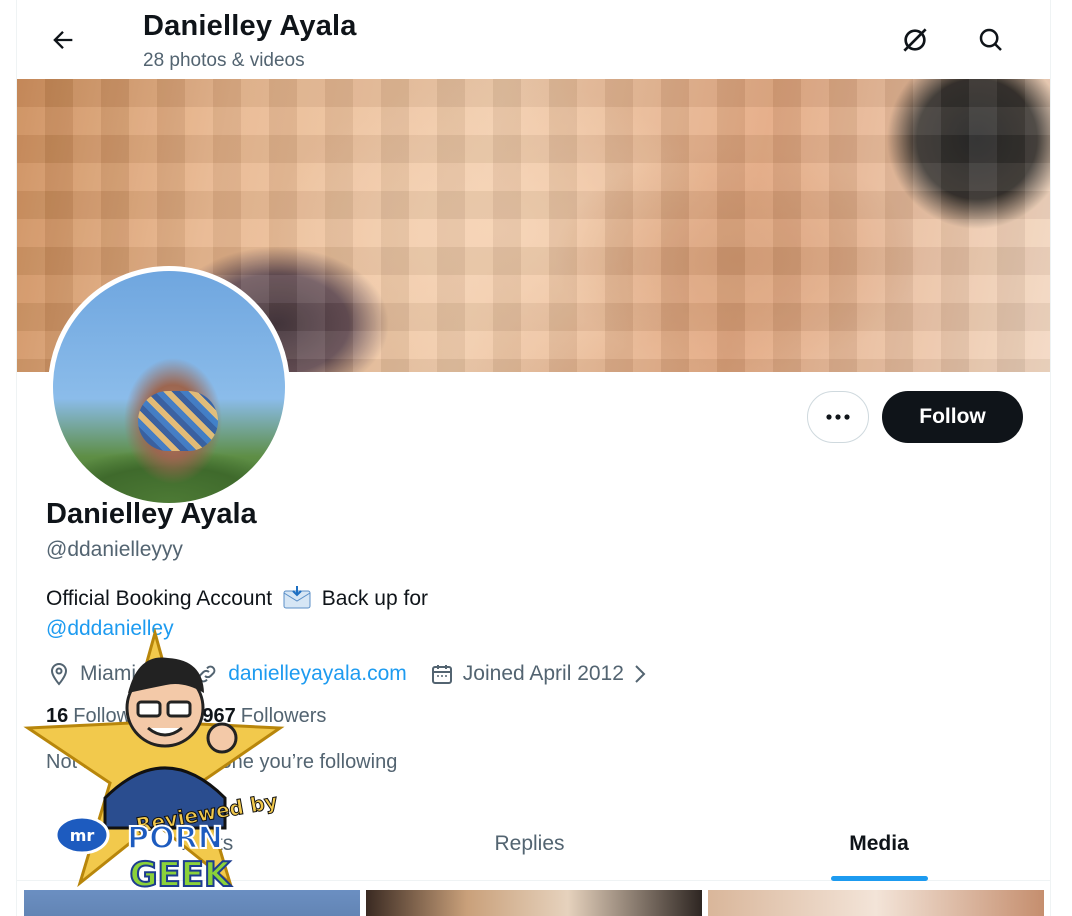 Image resolution: width=1072 pixels, height=916 pixels. Describe the element at coordinates (154, 762) in the screenshot. I see `reviewer-badge-logo: Reviewed by mr PORN GEEK` at that location.